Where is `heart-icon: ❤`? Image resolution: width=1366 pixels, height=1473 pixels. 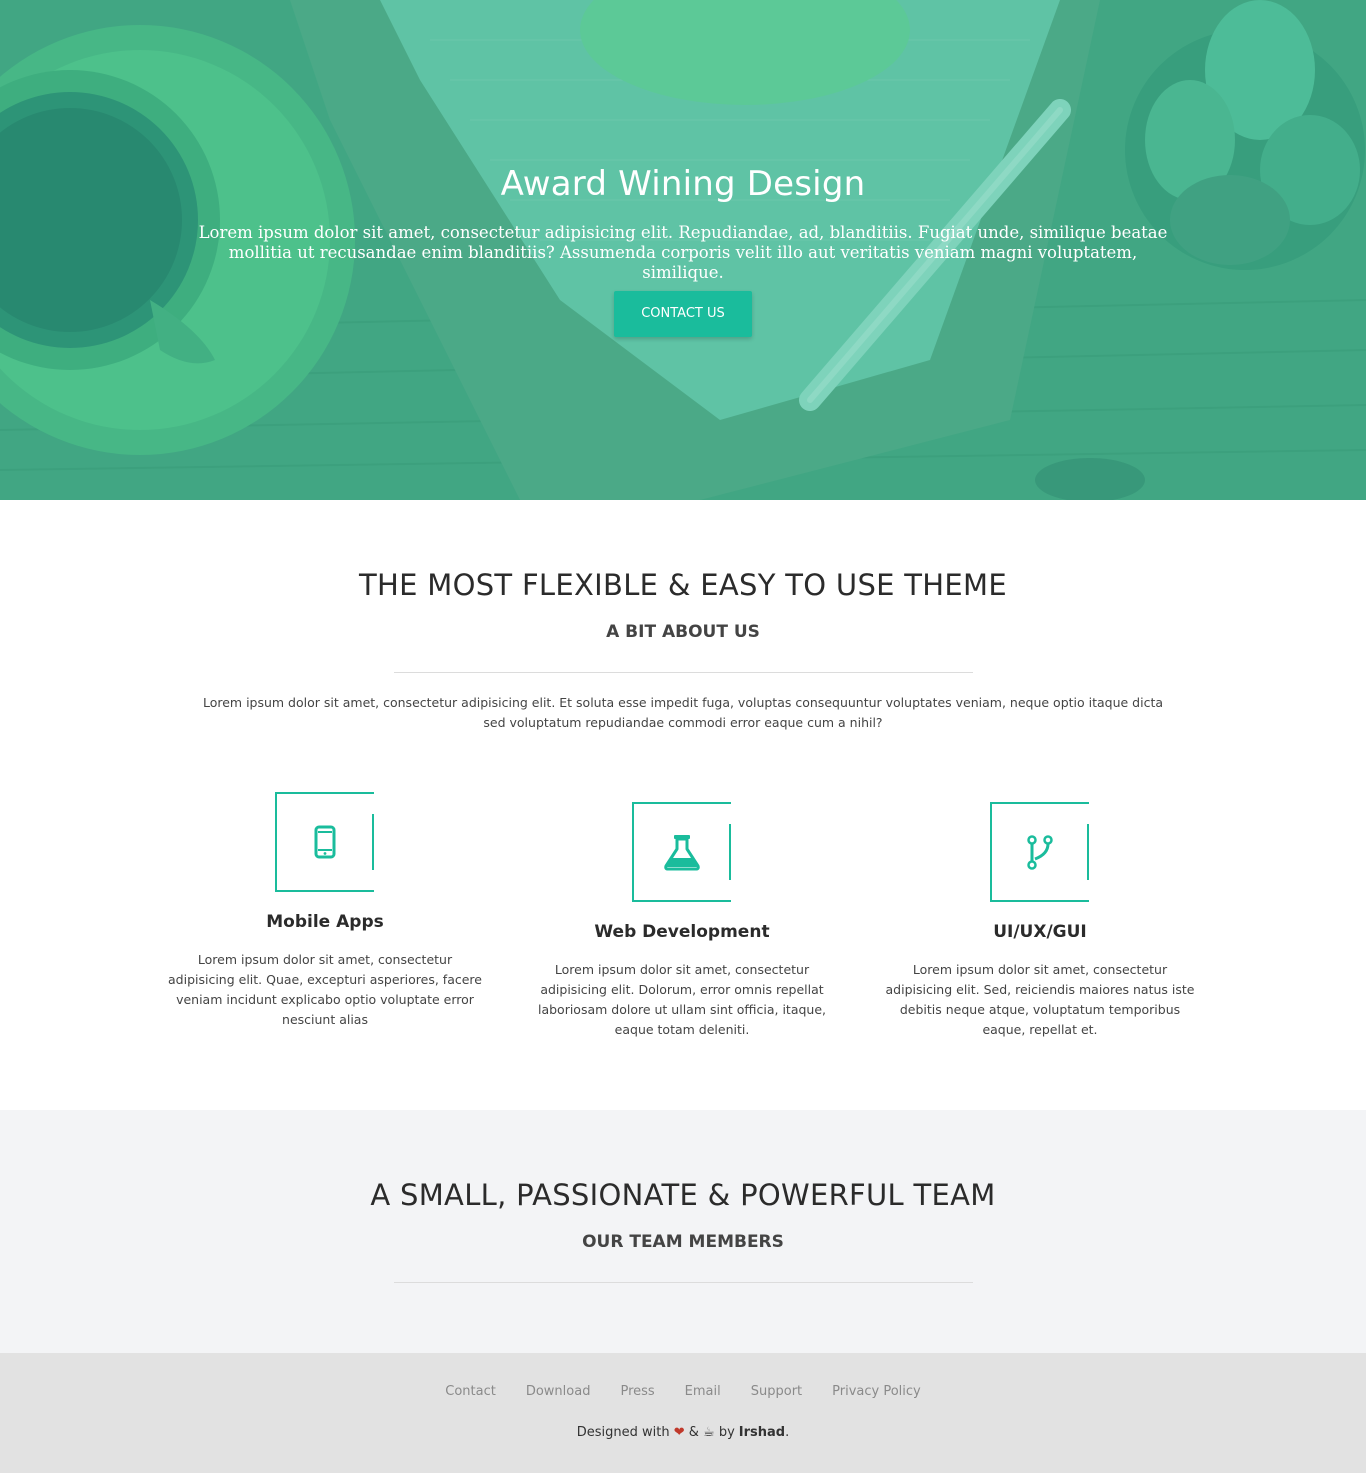 heart-icon: ❤ is located at coordinates (679, 1432).